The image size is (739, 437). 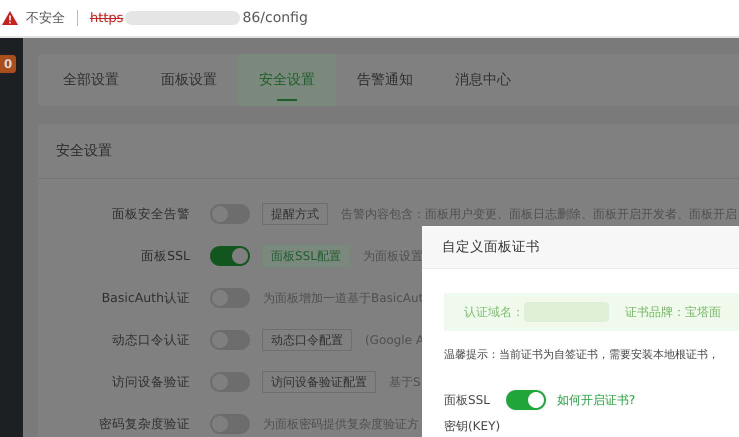 I want to click on config-button: 动态口令配置, so click(x=307, y=340).